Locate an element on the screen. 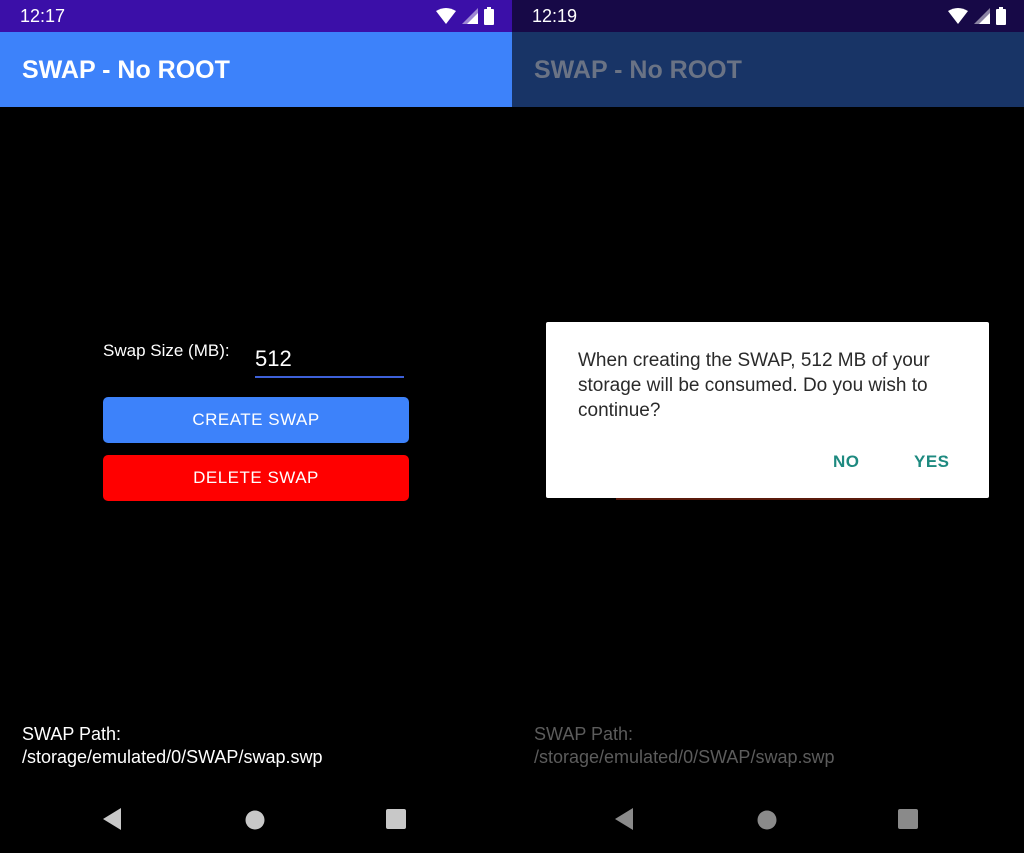 This screenshot has height=853, width=1024. status-time: 12:17 is located at coordinates (43, 16).